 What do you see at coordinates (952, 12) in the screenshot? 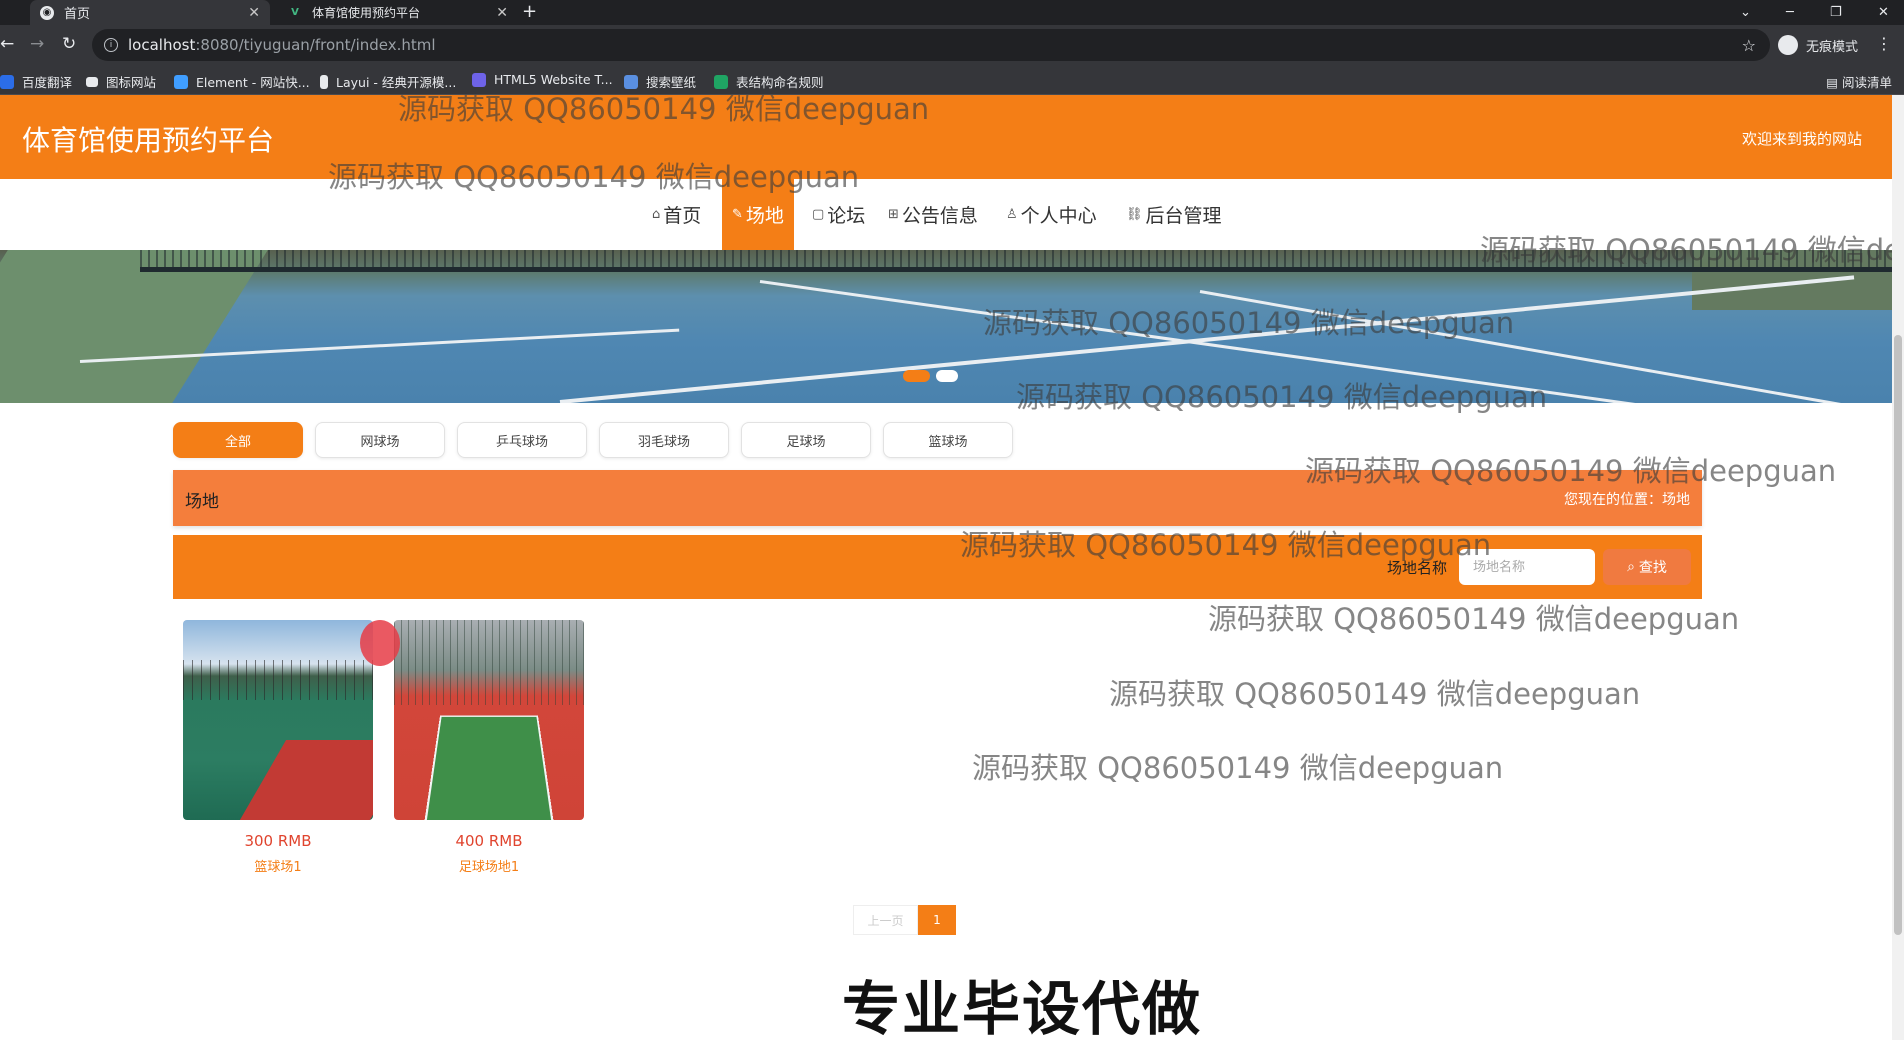
I see `browser-tab-bar: ◉ 首页 ✕ V 体育馆使用预约平台 ✕ + ⌄ ─ ❐ ✕` at bounding box center [952, 12].